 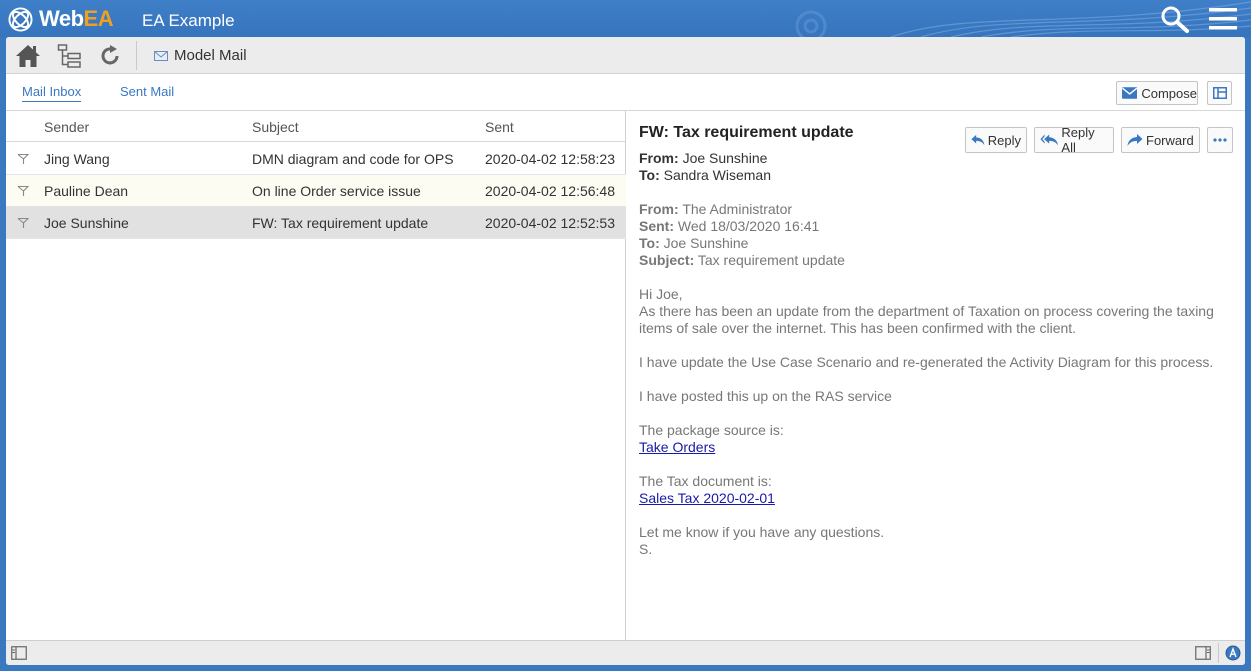 I want to click on status-separator, so click(x=1218, y=653).